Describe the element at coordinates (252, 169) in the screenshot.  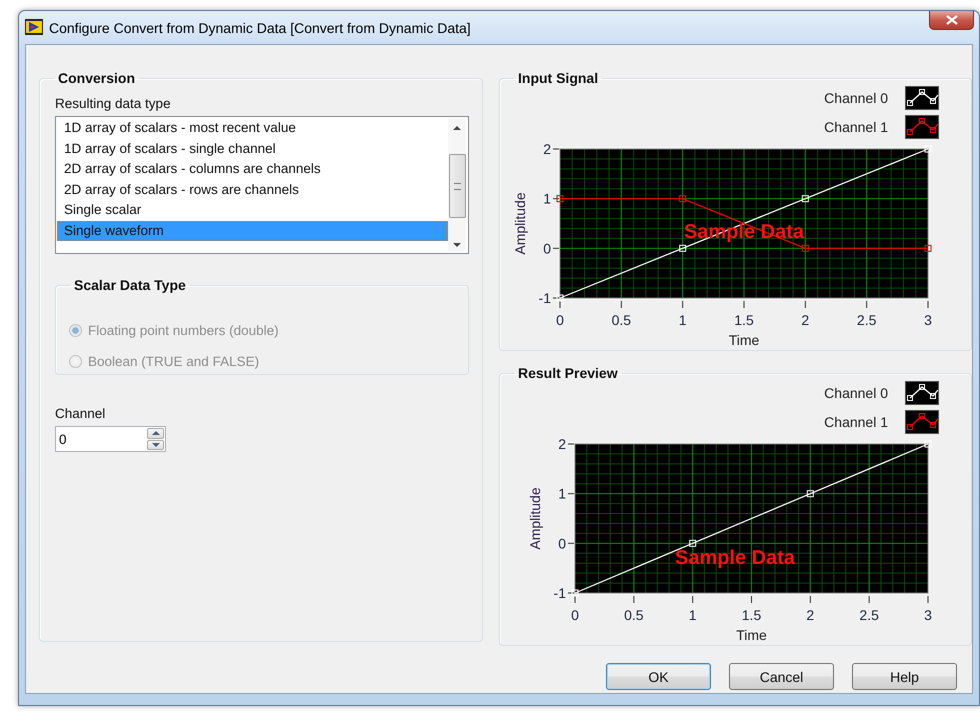
I see `list-item: 2D array of scalars - columns are channels` at that location.